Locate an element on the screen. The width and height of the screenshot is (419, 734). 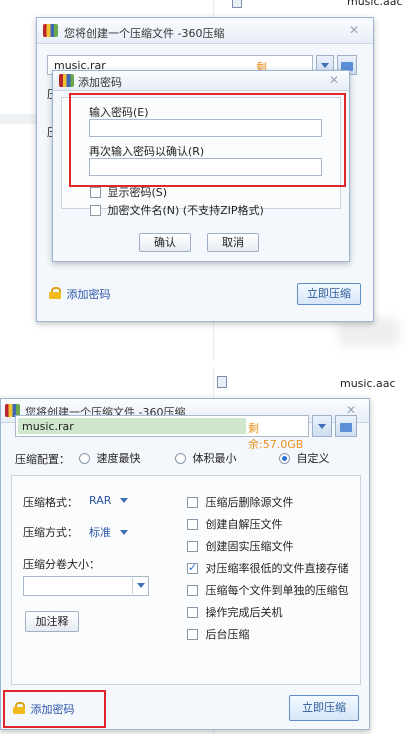
format-select: RAR is located at coordinates (108, 500).